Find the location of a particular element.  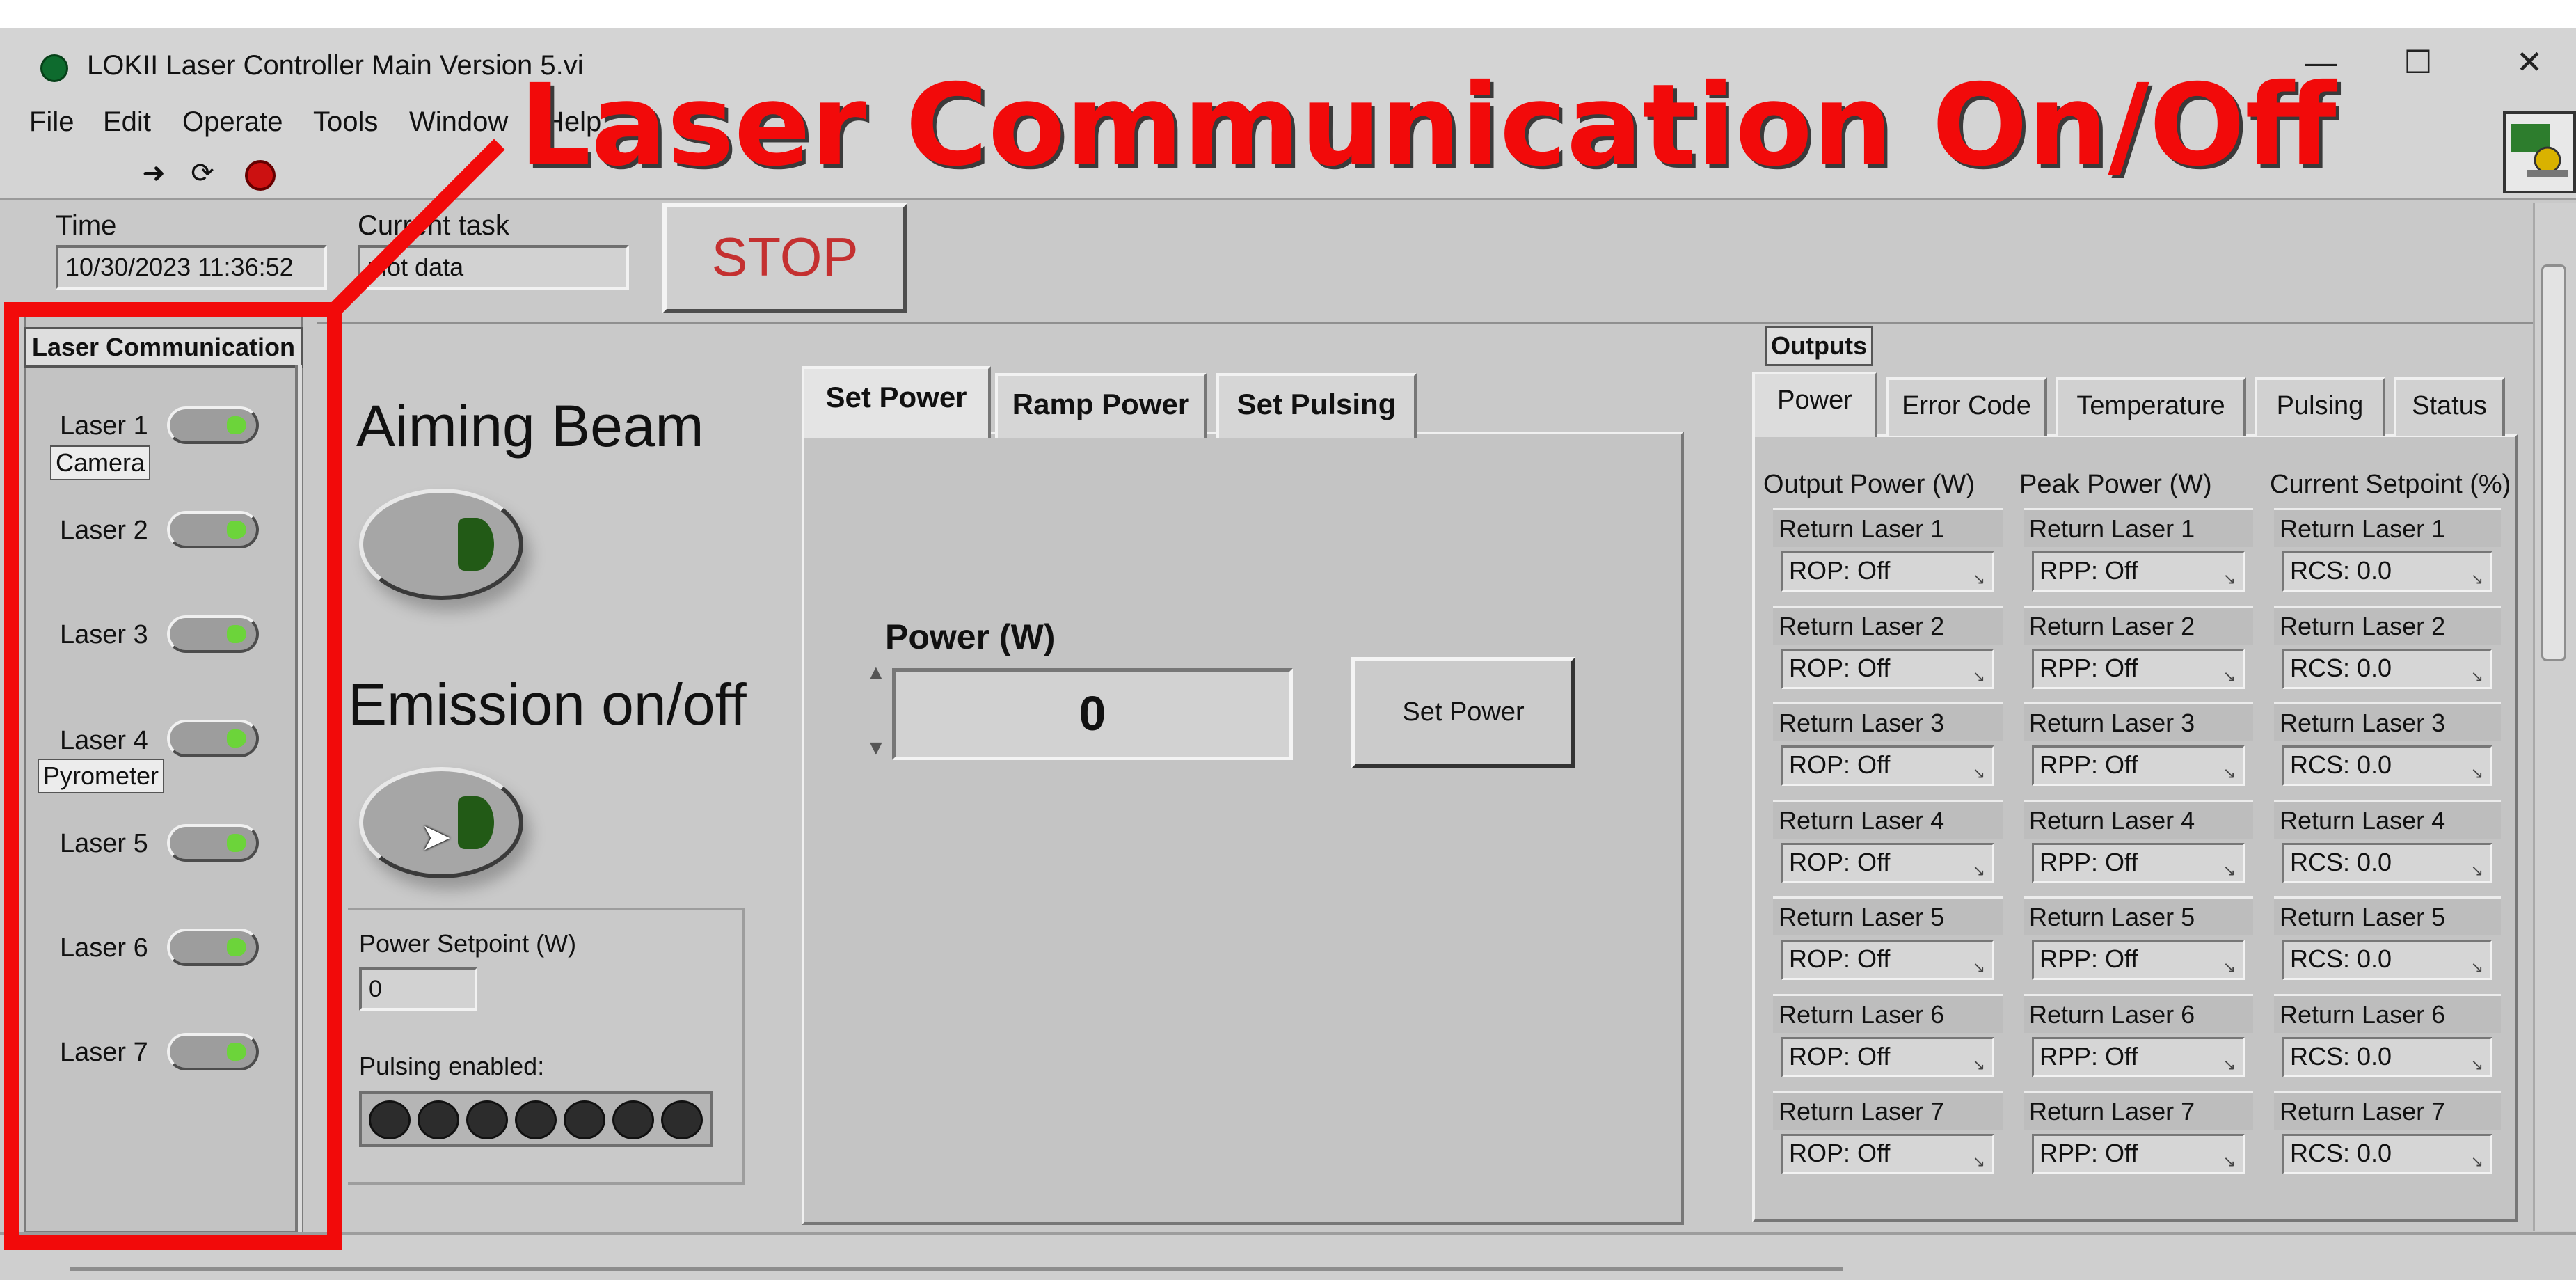

horizontal-scrollbar is located at coordinates (956, 1269).